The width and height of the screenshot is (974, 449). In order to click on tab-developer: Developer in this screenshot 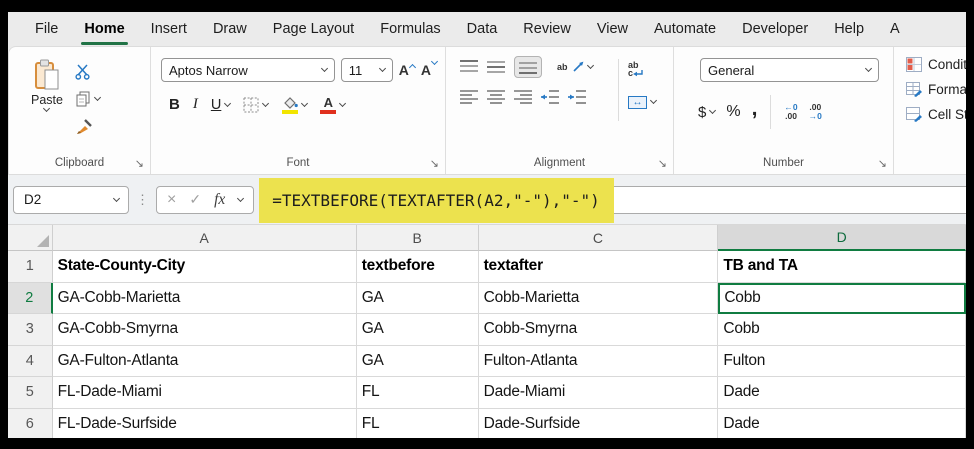, I will do `click(775, 29)`.